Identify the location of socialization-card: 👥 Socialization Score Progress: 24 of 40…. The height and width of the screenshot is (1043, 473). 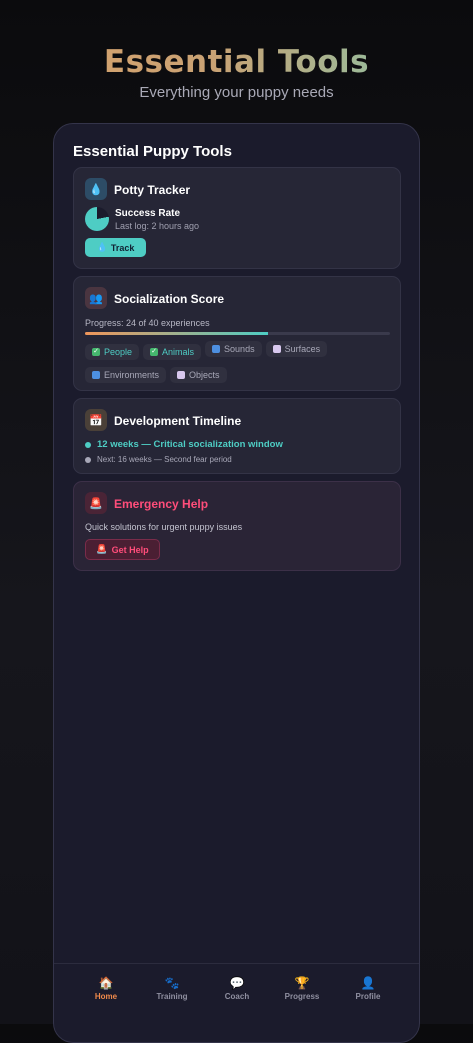
(237, 333).